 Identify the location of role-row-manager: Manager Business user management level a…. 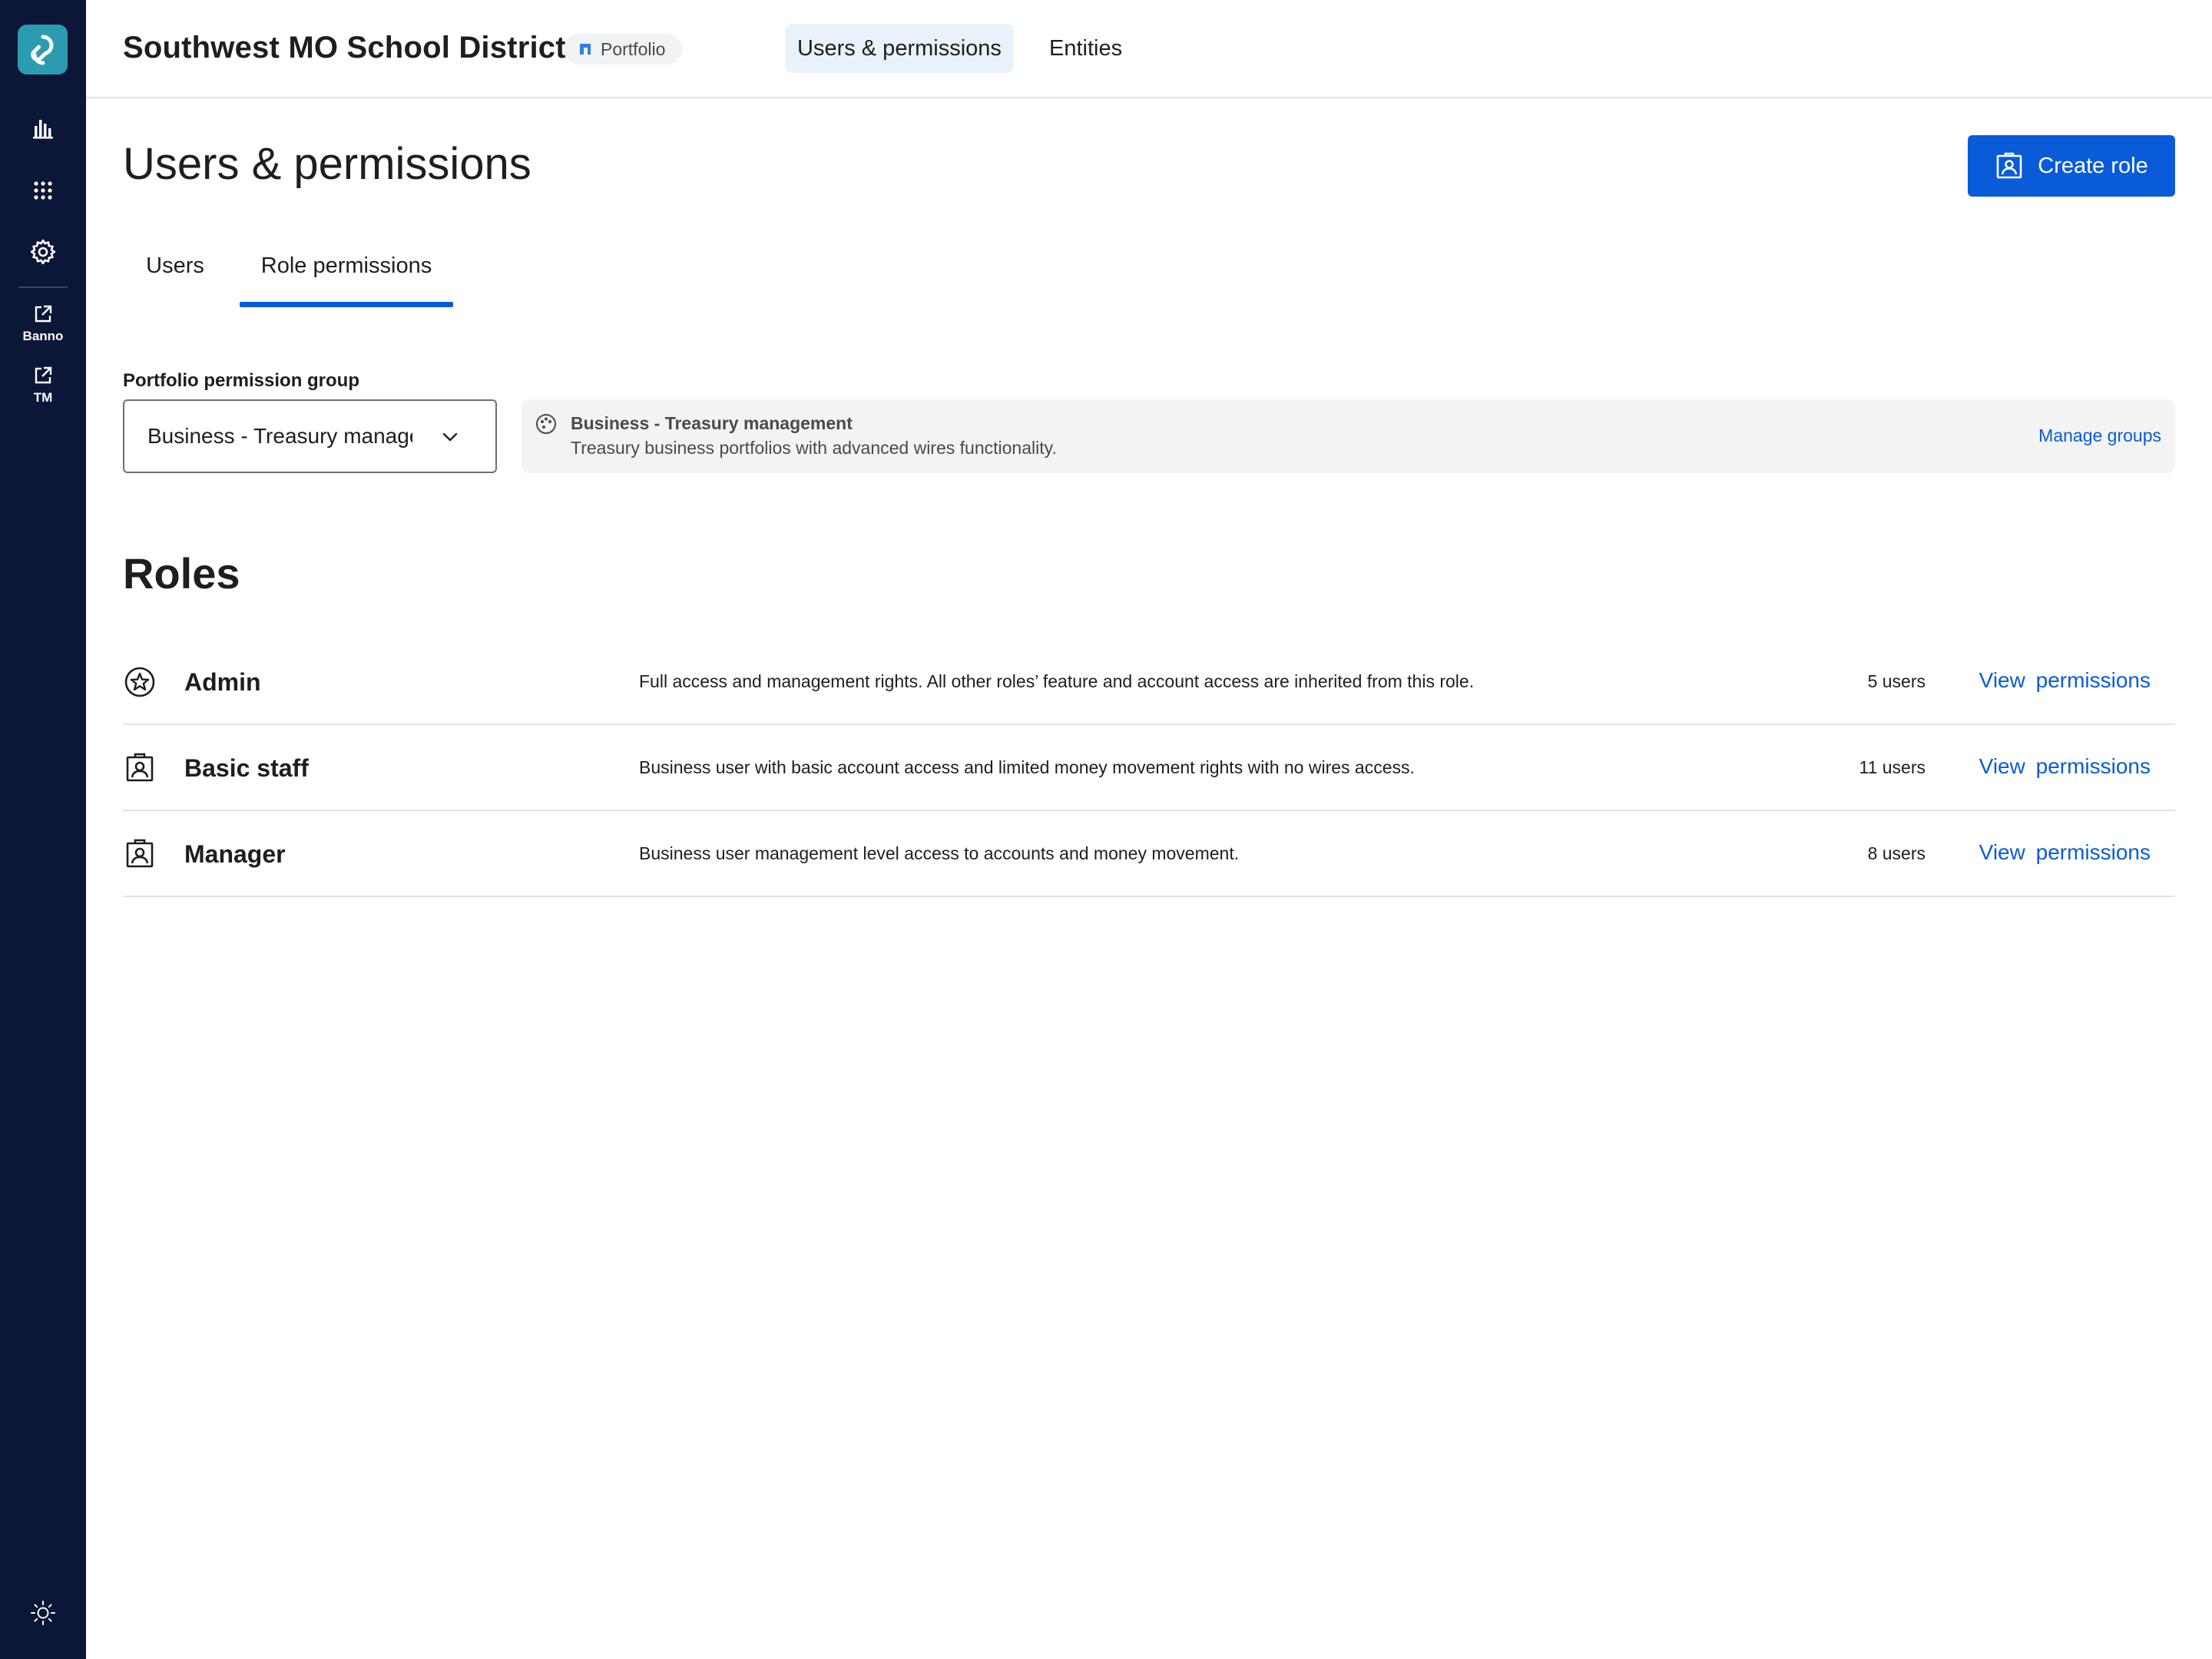
(1149, 854).